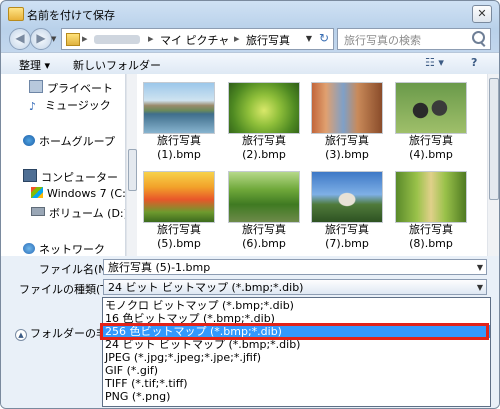  Describe the element at coordinates (474, 62) in the screenshot. I see `help-icon: ?` at that location.